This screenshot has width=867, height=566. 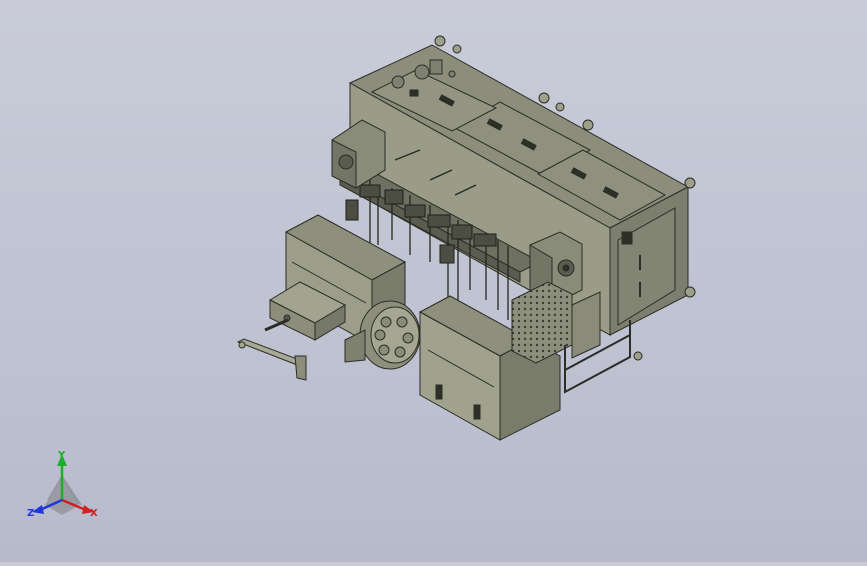 I want to click on triad-x-label: X, so click(x=94, y=513).